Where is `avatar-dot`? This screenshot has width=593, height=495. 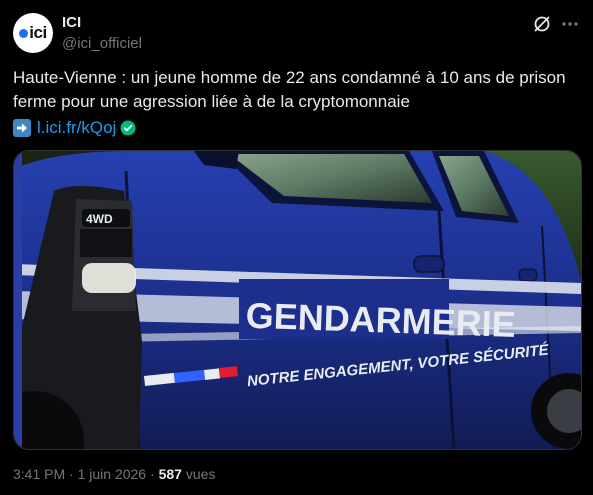 avatar-dot is located at coordinates (24, 33).